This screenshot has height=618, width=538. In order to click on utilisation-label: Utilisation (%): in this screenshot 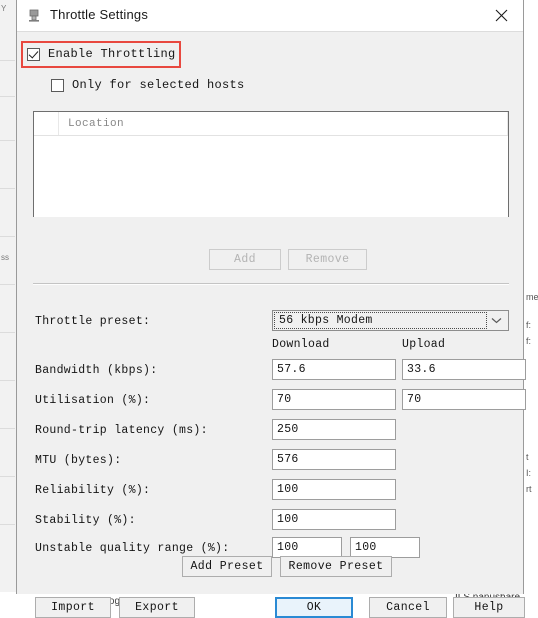, I will do `click(93, 400)`.